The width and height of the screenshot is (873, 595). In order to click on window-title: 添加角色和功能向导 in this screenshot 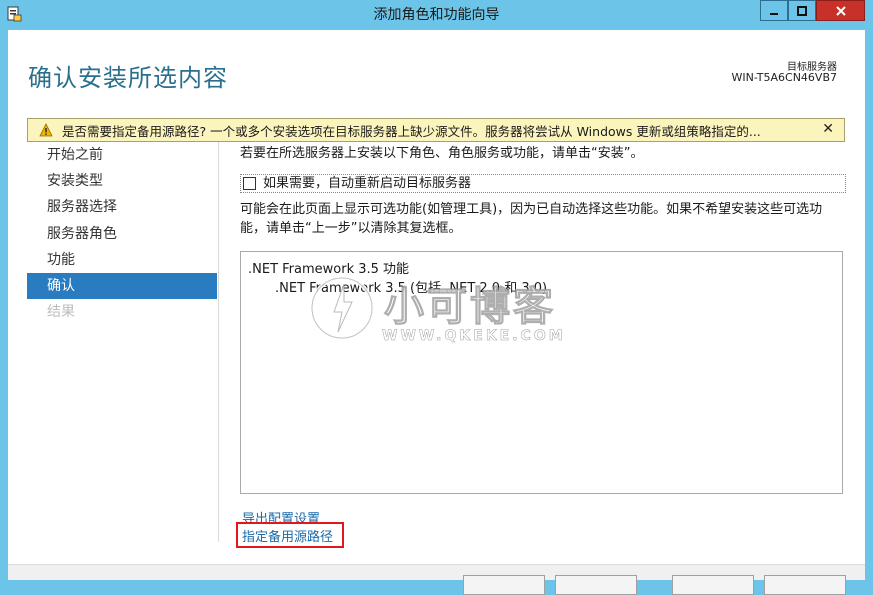, I will do `click(436, 15)`.